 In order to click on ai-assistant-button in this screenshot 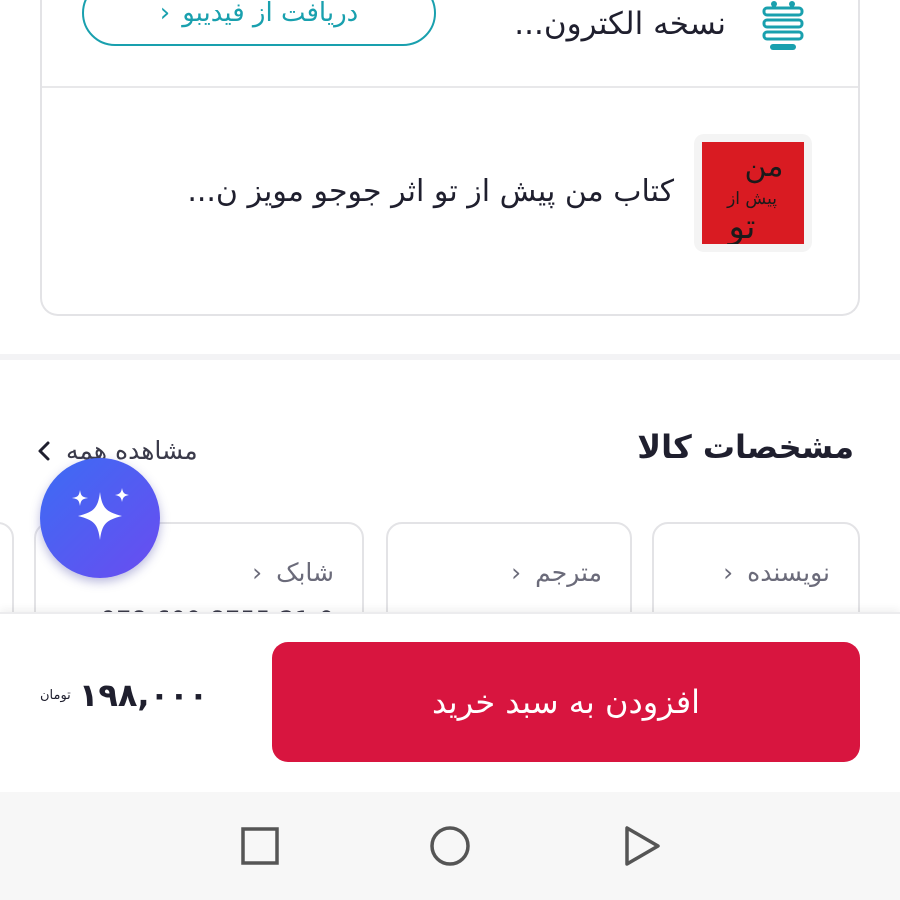, I will do `click(100, 518)`.